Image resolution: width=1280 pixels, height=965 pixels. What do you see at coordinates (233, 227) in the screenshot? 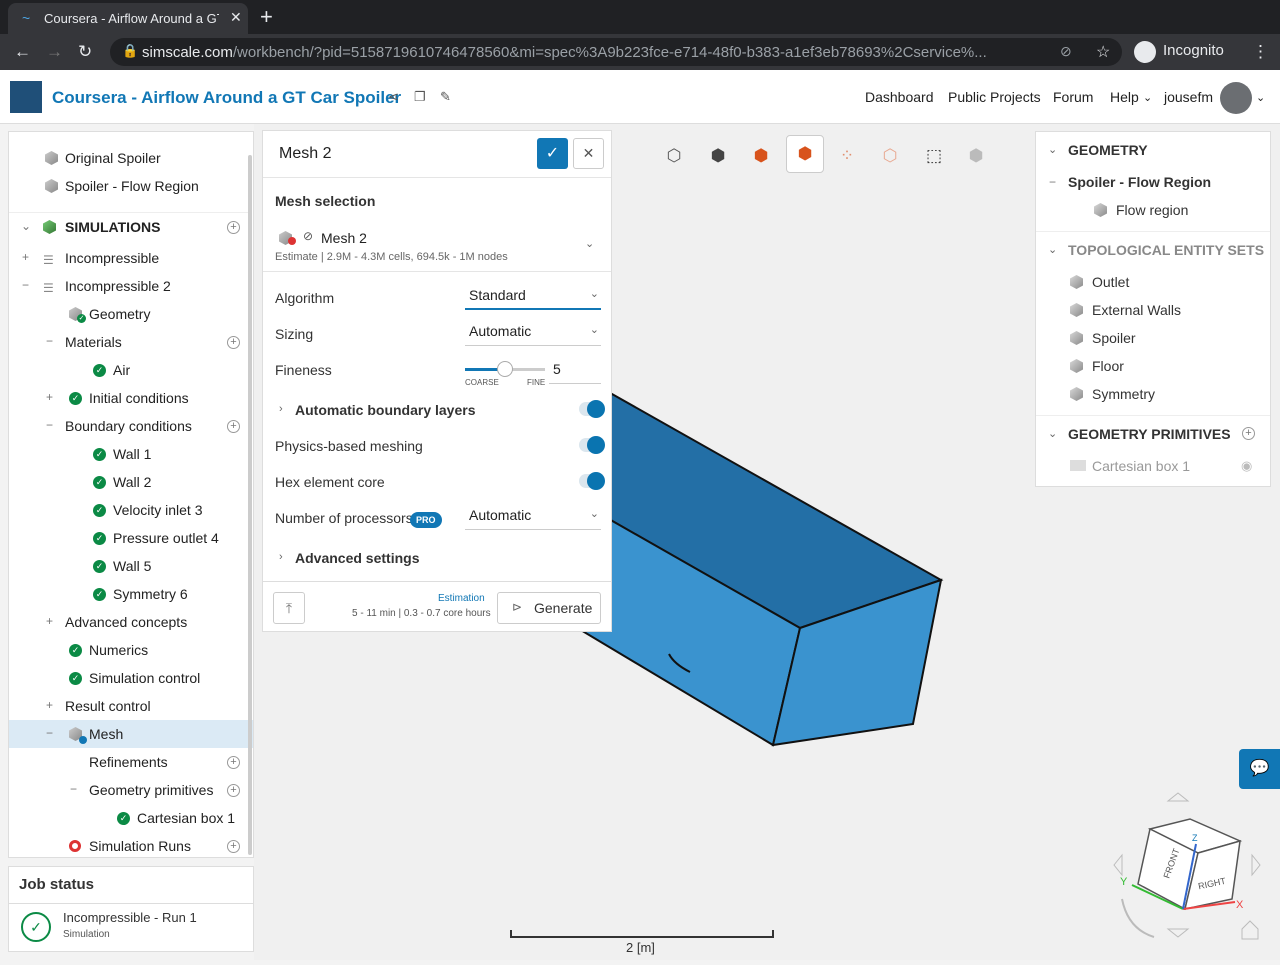
I see `add-simulation-button: +` at bounding box center [233, 227].